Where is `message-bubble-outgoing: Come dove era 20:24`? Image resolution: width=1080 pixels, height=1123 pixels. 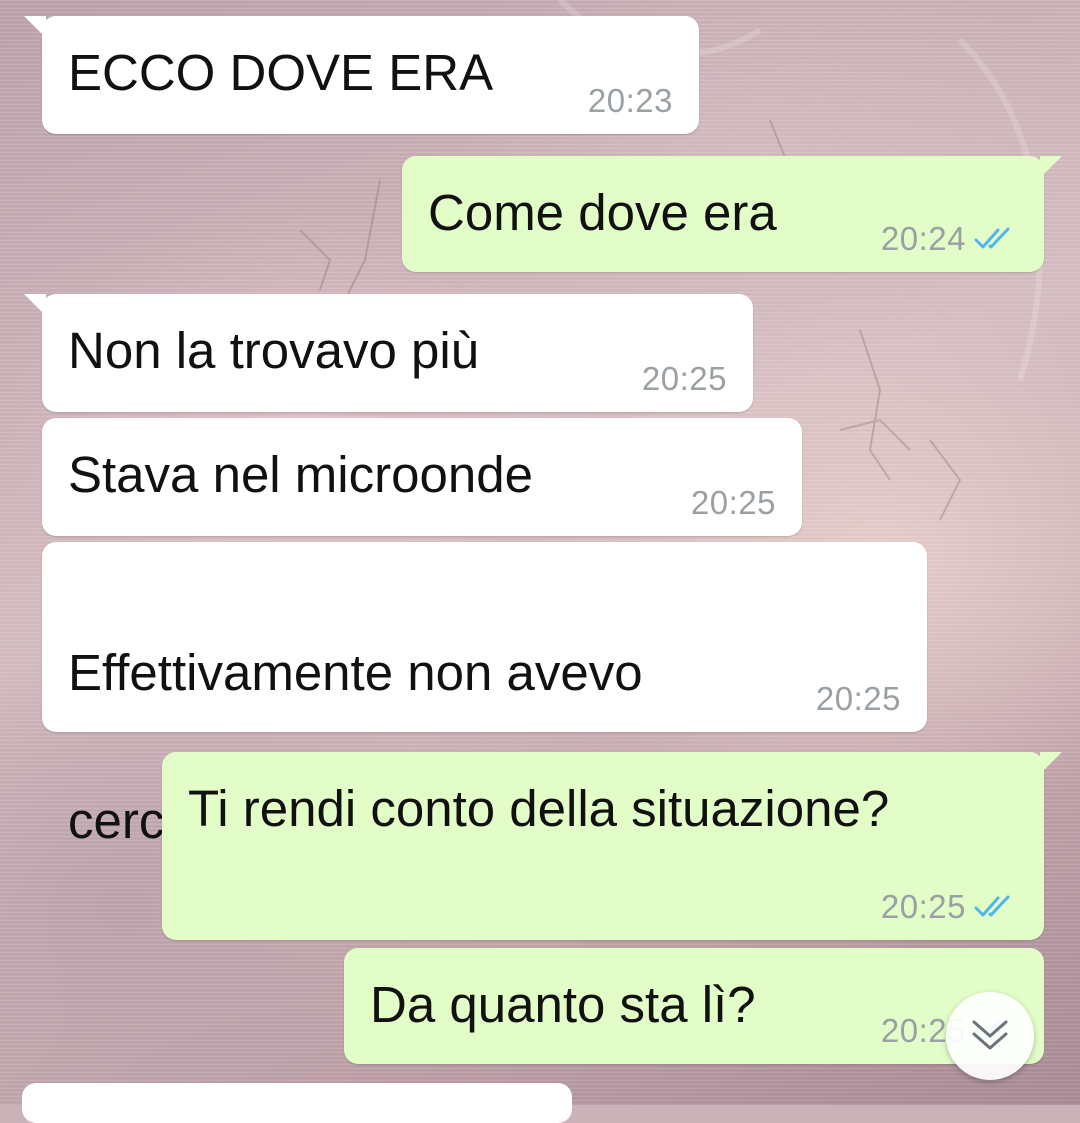
message-bubble-outgoing: Come dove era 20:24 is located at coordinates (732, 214).